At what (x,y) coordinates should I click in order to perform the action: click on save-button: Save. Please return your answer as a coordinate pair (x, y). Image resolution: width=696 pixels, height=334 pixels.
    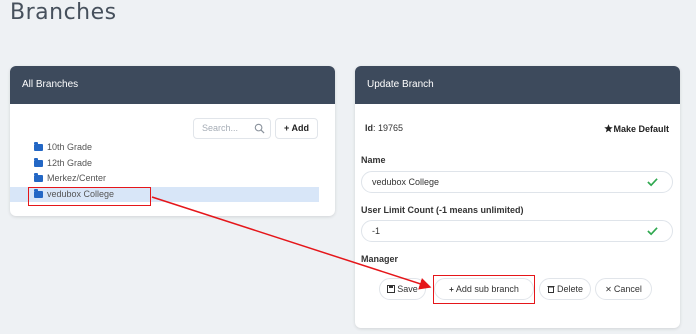
    Looking at the image, I should click on (402, 289).